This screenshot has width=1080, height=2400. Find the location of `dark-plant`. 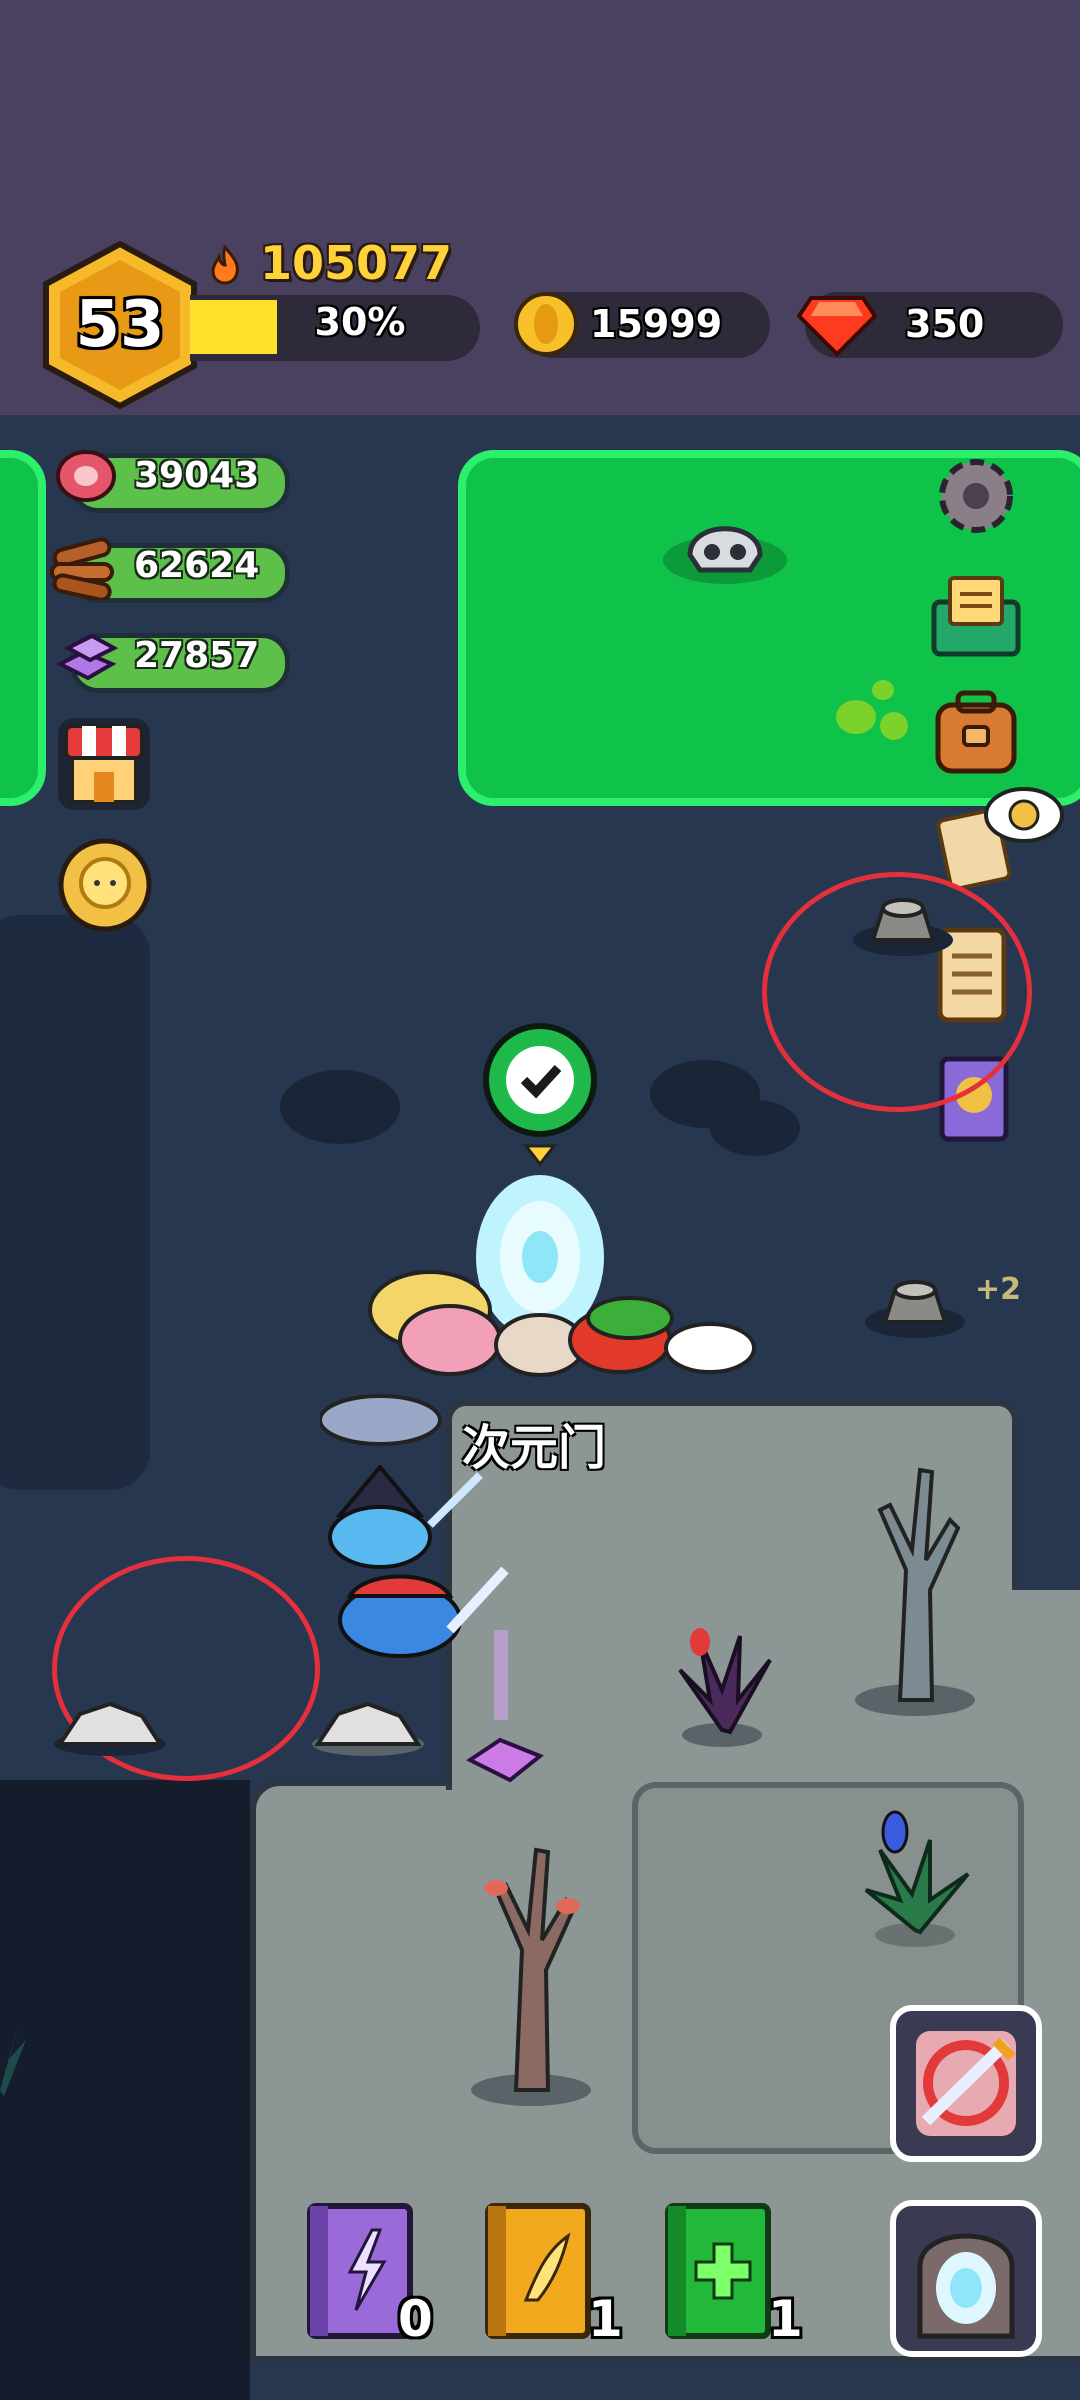

dark-plant is located at coordinates (13, 2058).